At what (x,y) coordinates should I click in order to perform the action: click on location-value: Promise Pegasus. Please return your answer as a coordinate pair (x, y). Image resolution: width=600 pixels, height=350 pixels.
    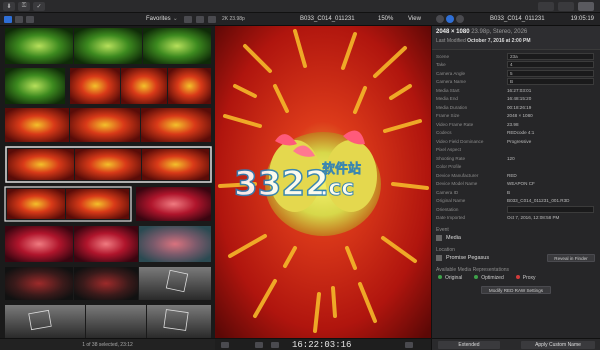
    Looking at the image, I should click on (468, 258).